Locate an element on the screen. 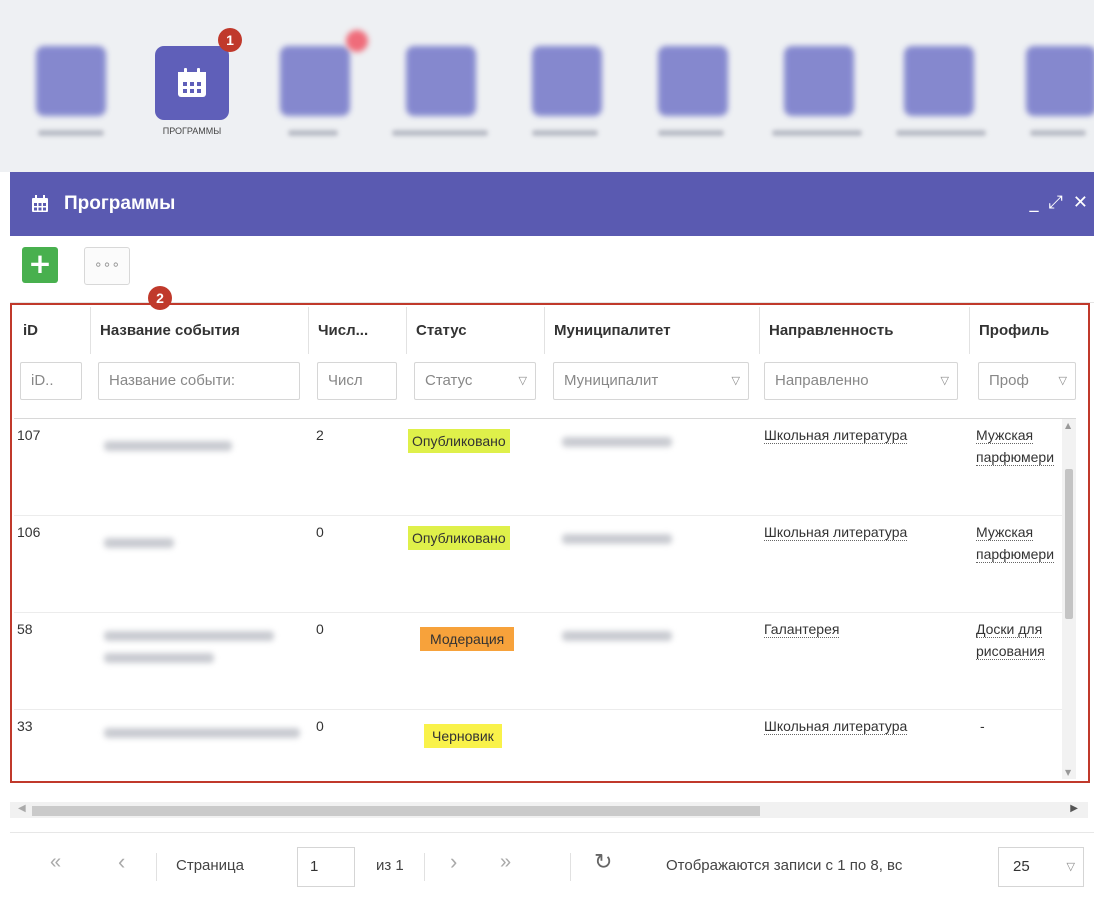  municipality-filter-select: Муниципалит ▽ is located at coordinates (651, 381).